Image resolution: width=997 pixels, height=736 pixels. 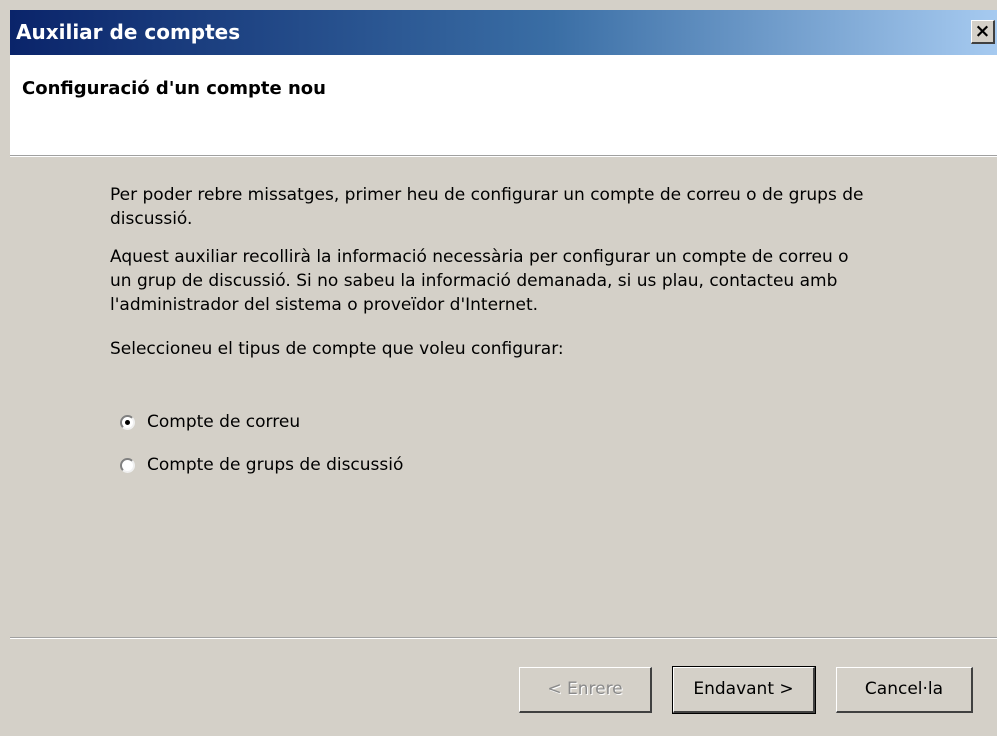 What do you see at coordinates (174, 88) in the screenshot?
I see `page-title: Configuració d'un compte nou` at bounding box center [174, 88].